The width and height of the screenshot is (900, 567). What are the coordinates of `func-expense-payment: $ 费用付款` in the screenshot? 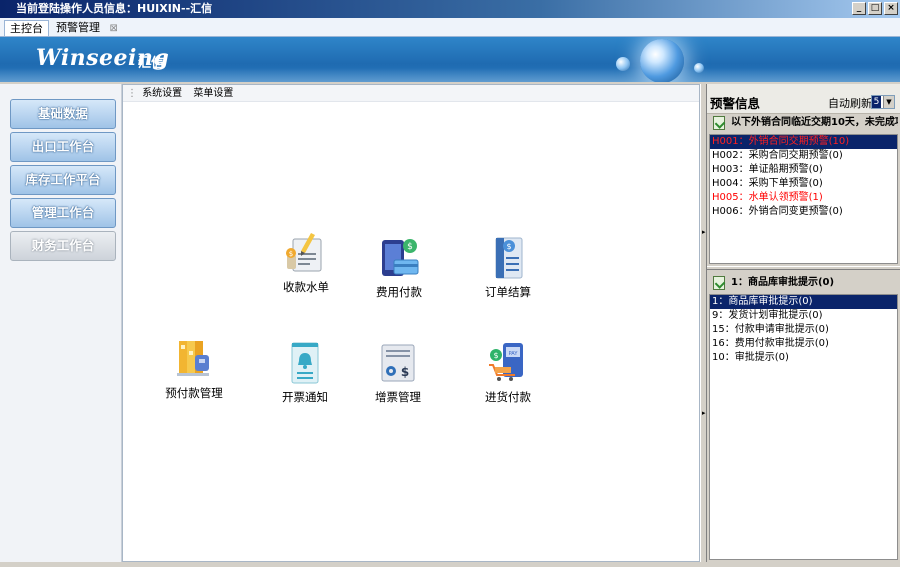 It's located at (399, 268).